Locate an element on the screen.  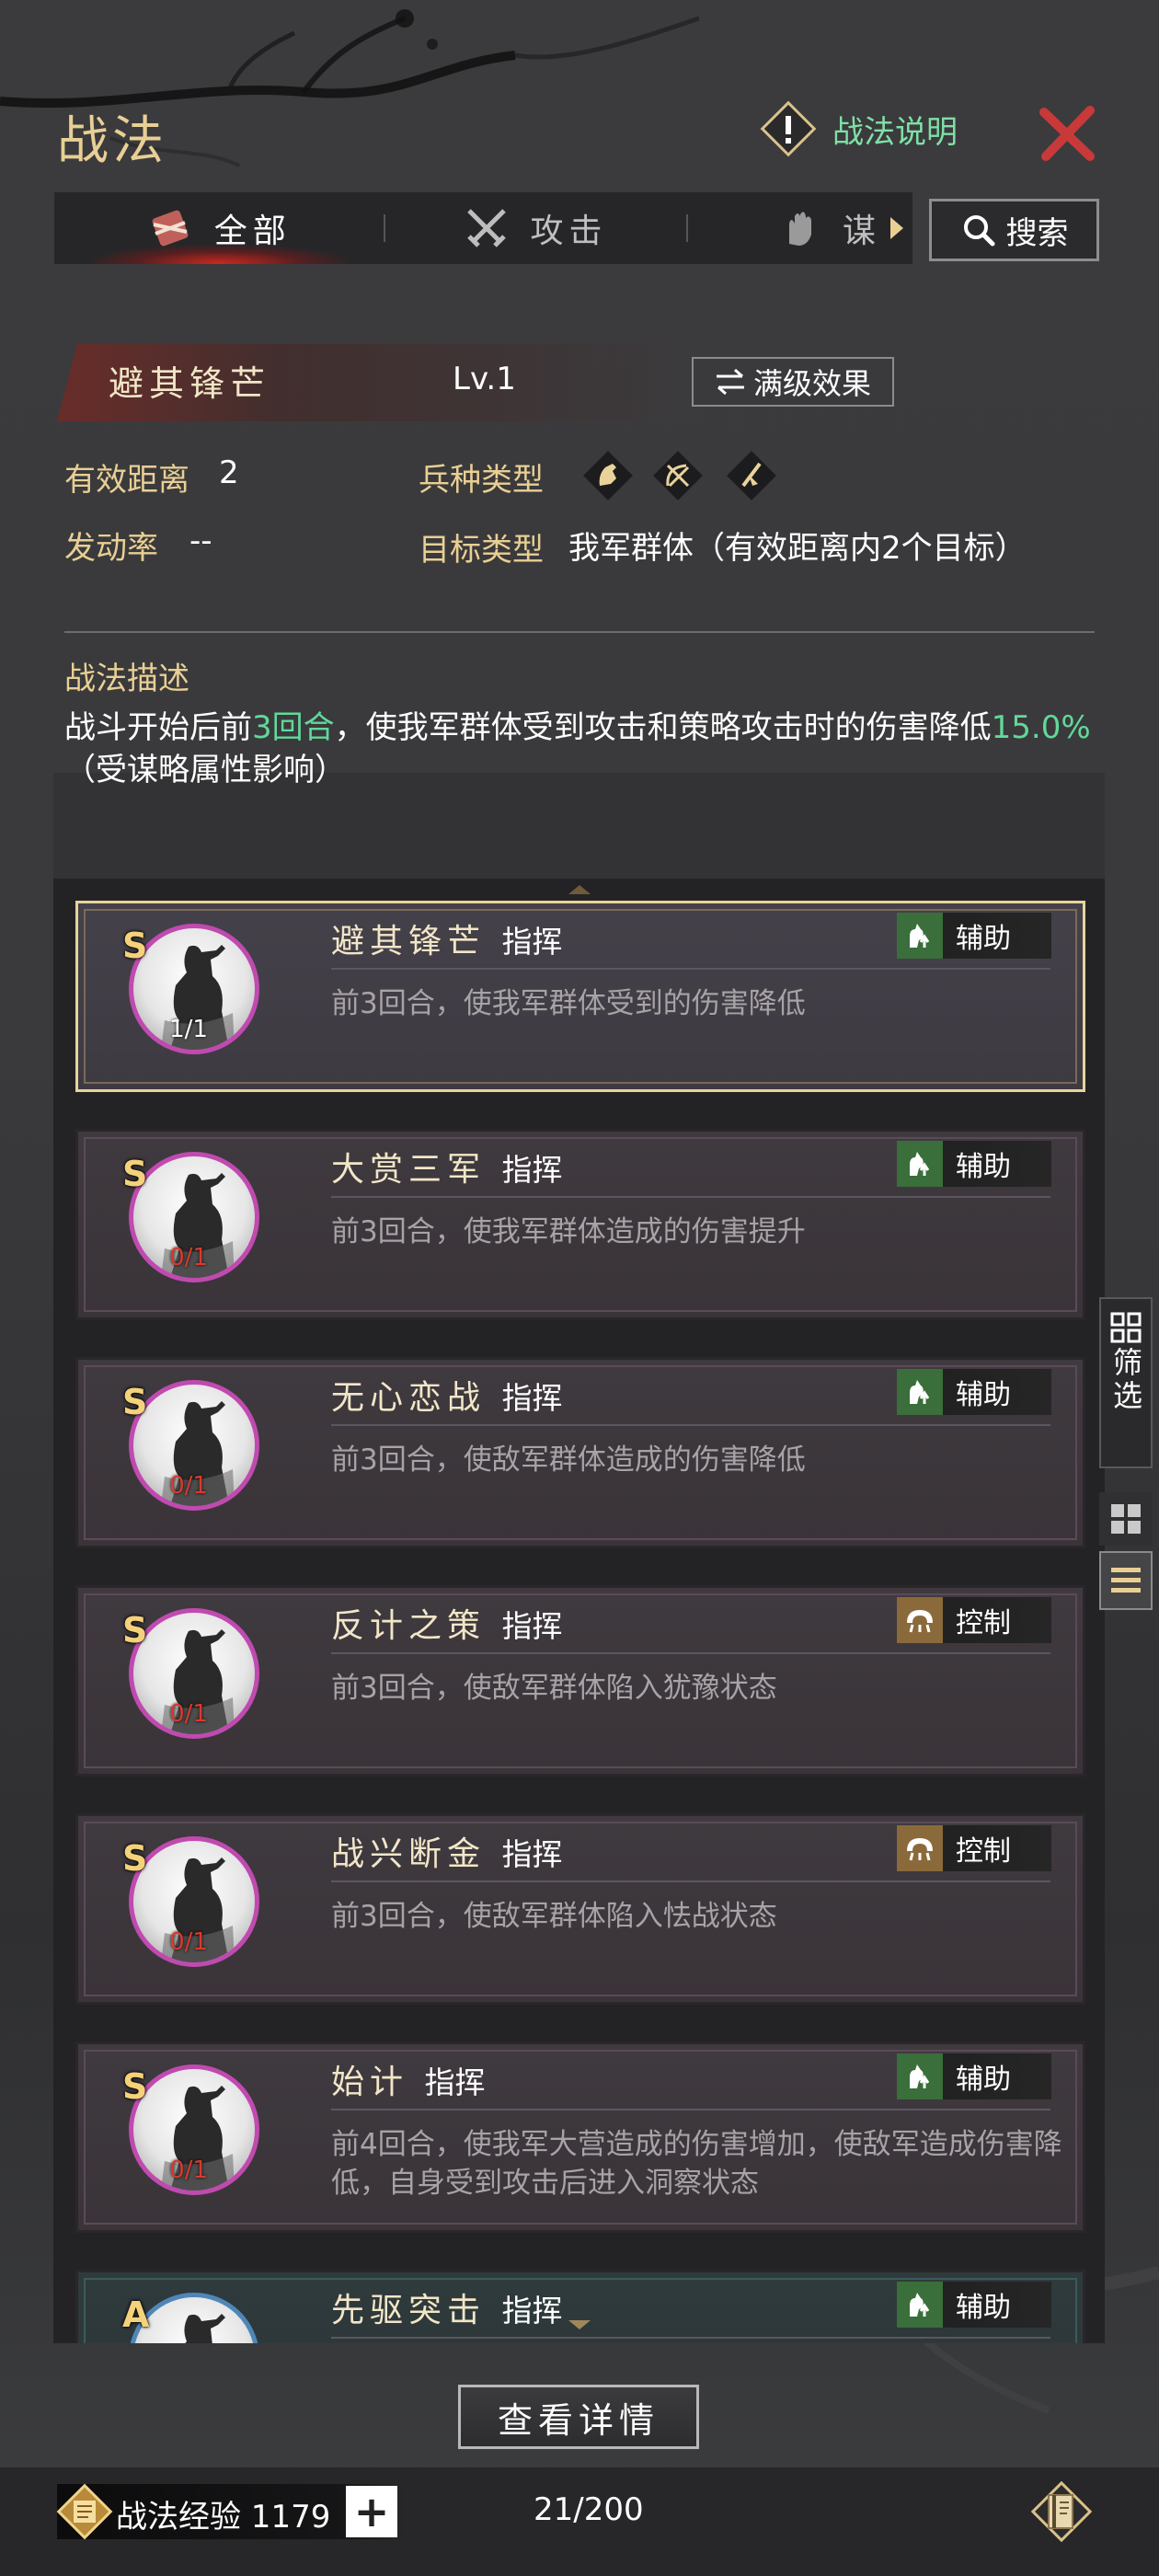
target-type-value: 我军群体（有效距离内2个目标） is located at coordinates (797, 548).